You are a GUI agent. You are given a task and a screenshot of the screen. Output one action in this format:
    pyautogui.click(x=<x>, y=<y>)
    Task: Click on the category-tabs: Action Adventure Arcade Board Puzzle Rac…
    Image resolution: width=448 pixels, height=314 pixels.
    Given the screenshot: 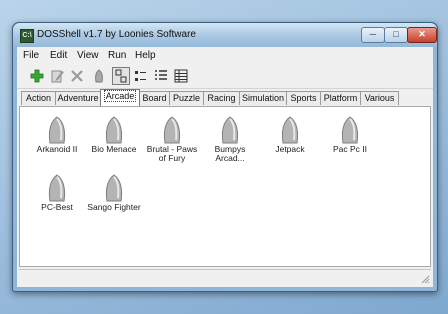 What is the action you would take?
    pyautogui.click(x=225, y=97)
    